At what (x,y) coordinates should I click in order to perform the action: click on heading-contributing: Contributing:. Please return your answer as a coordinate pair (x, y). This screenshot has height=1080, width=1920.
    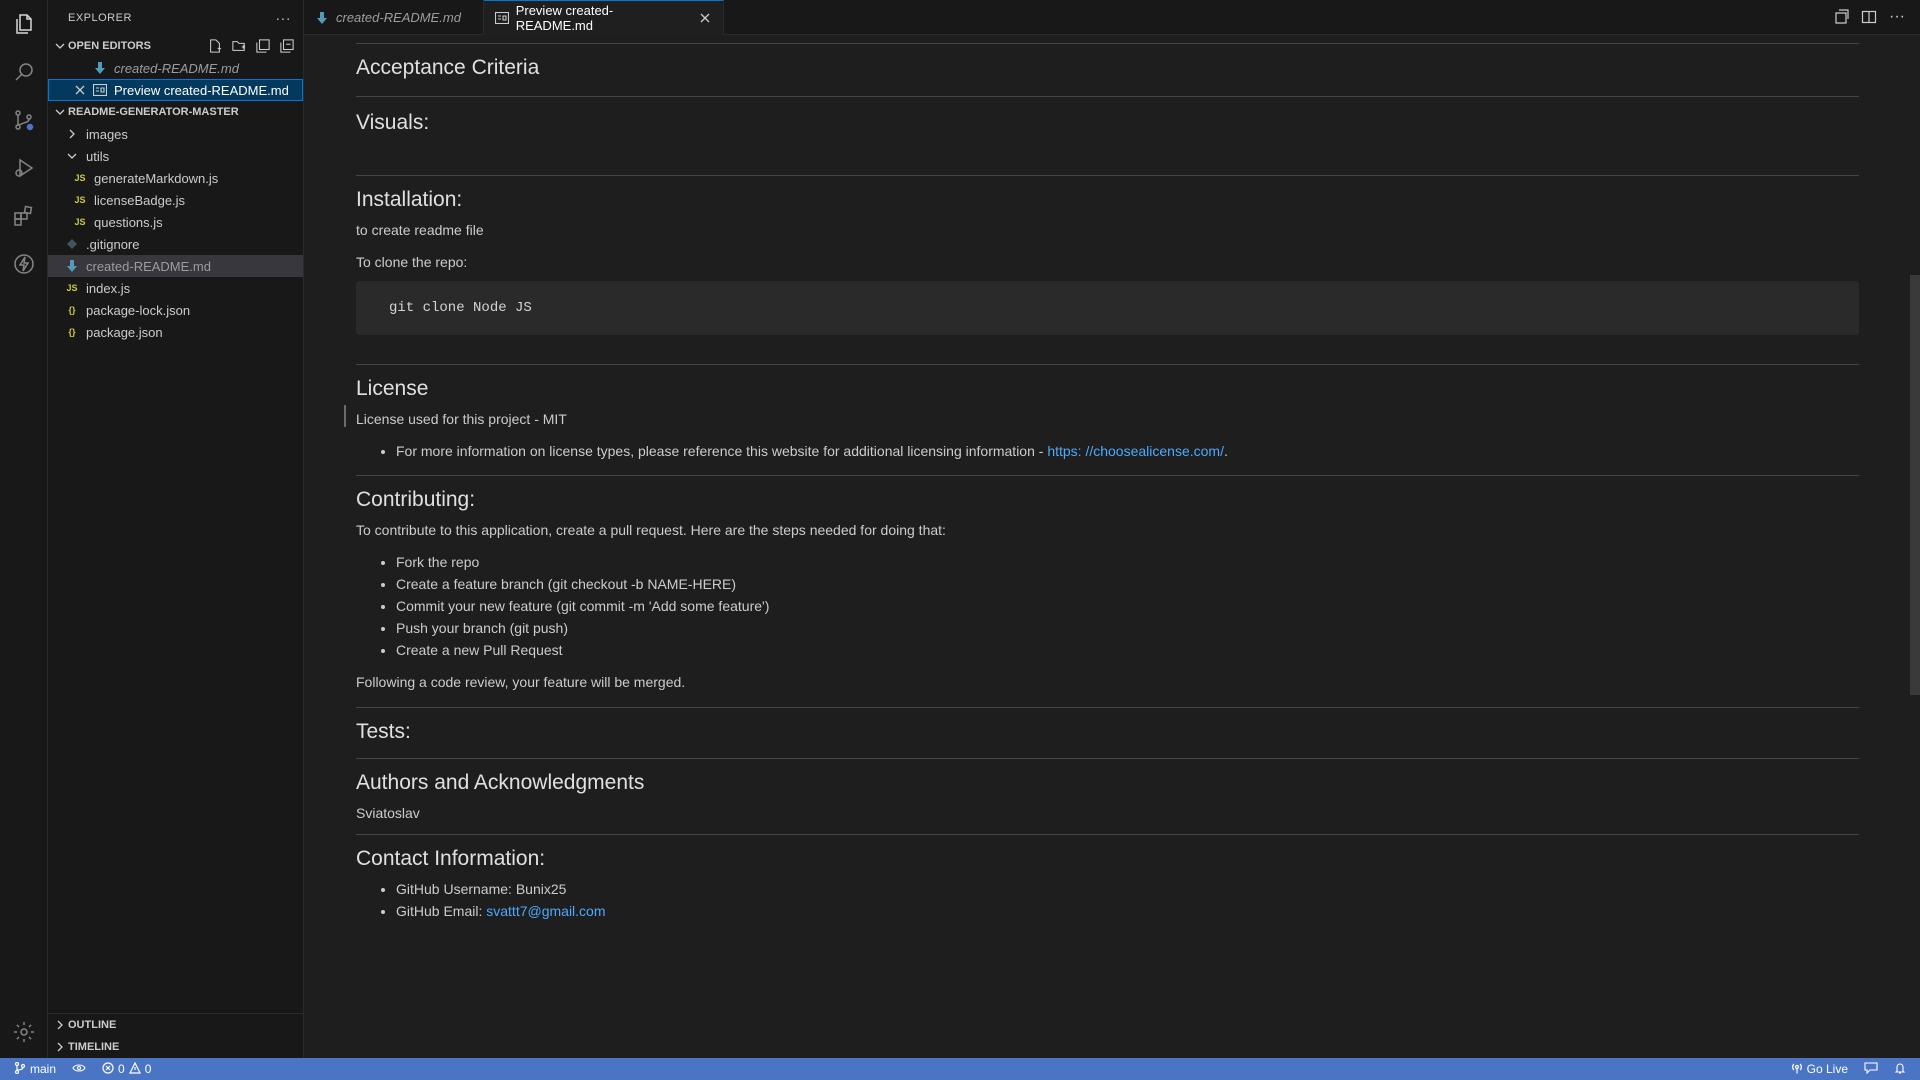
    Looking at the image, I should click on (416, 499).